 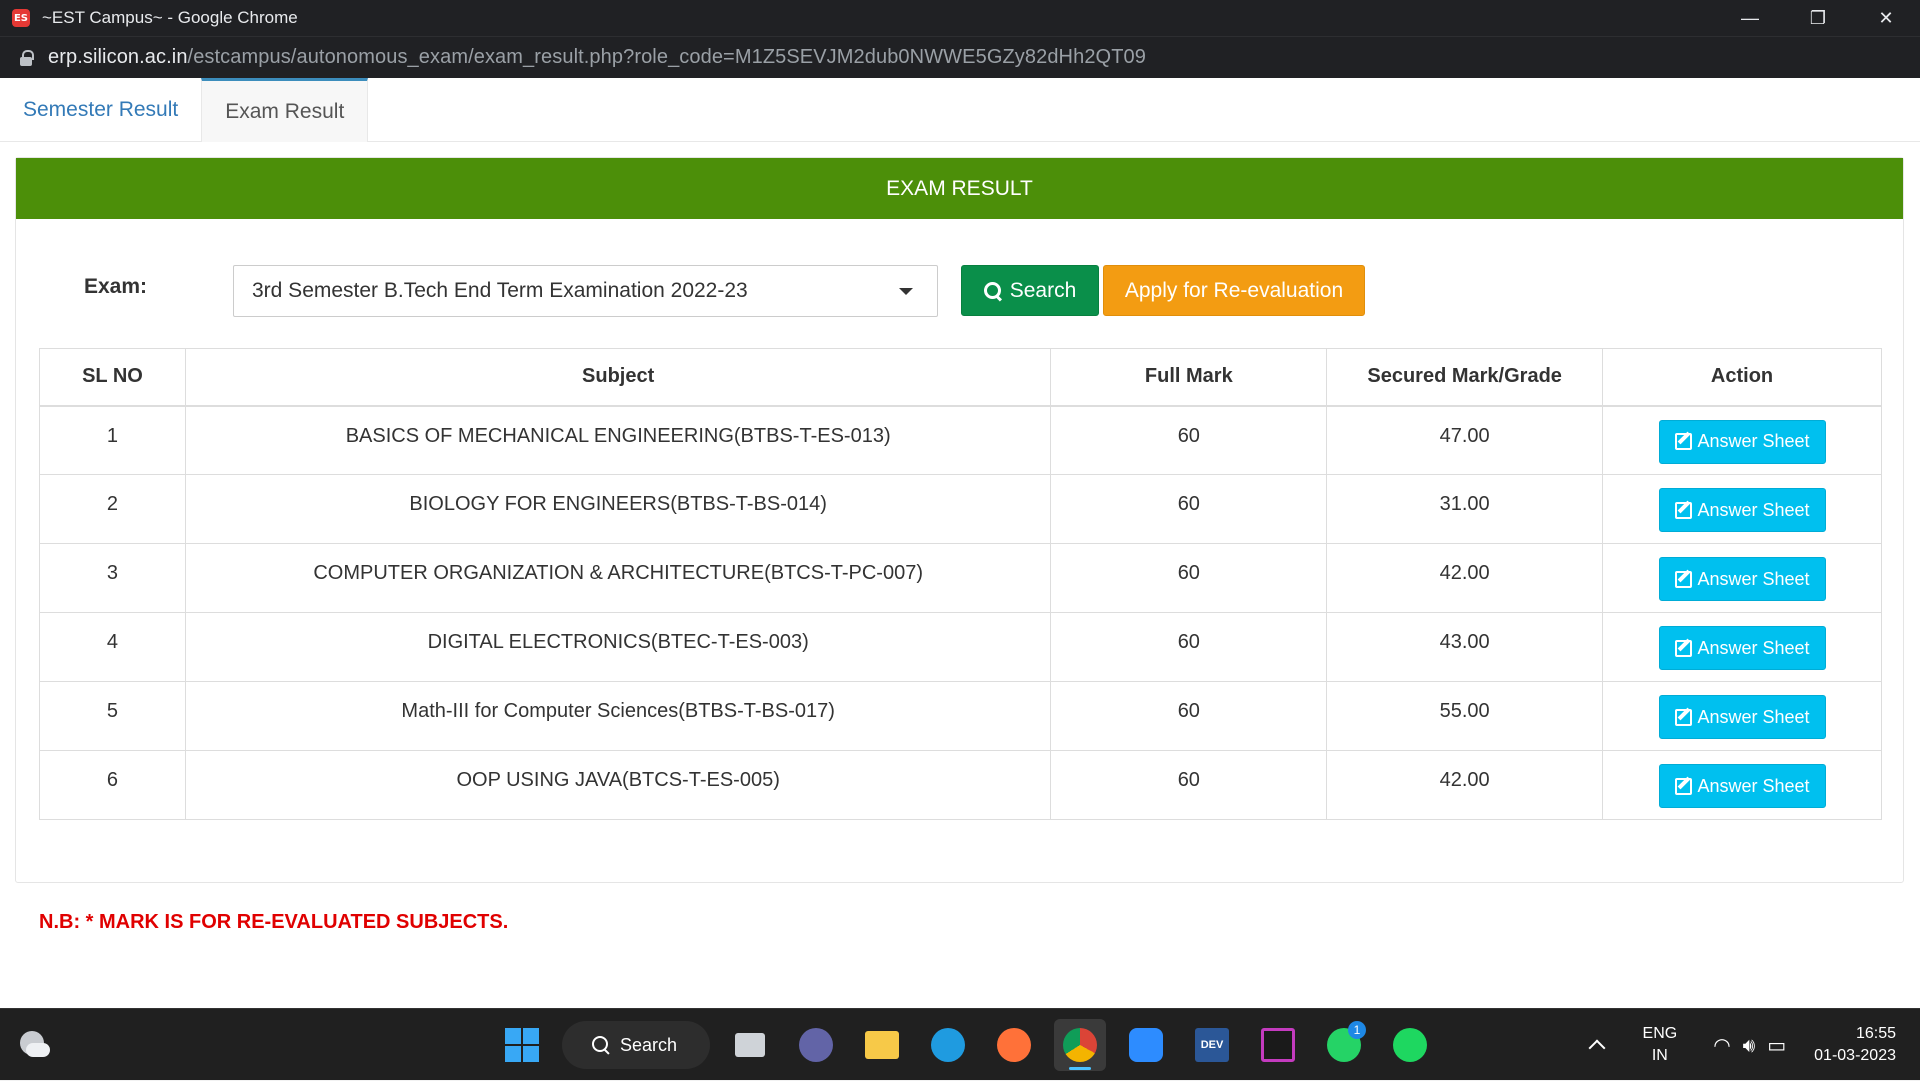 What do you see at coordinates (1278, 1045) in the screenshot?
I see `intellij-button` at bounding box center [1278, 1045].